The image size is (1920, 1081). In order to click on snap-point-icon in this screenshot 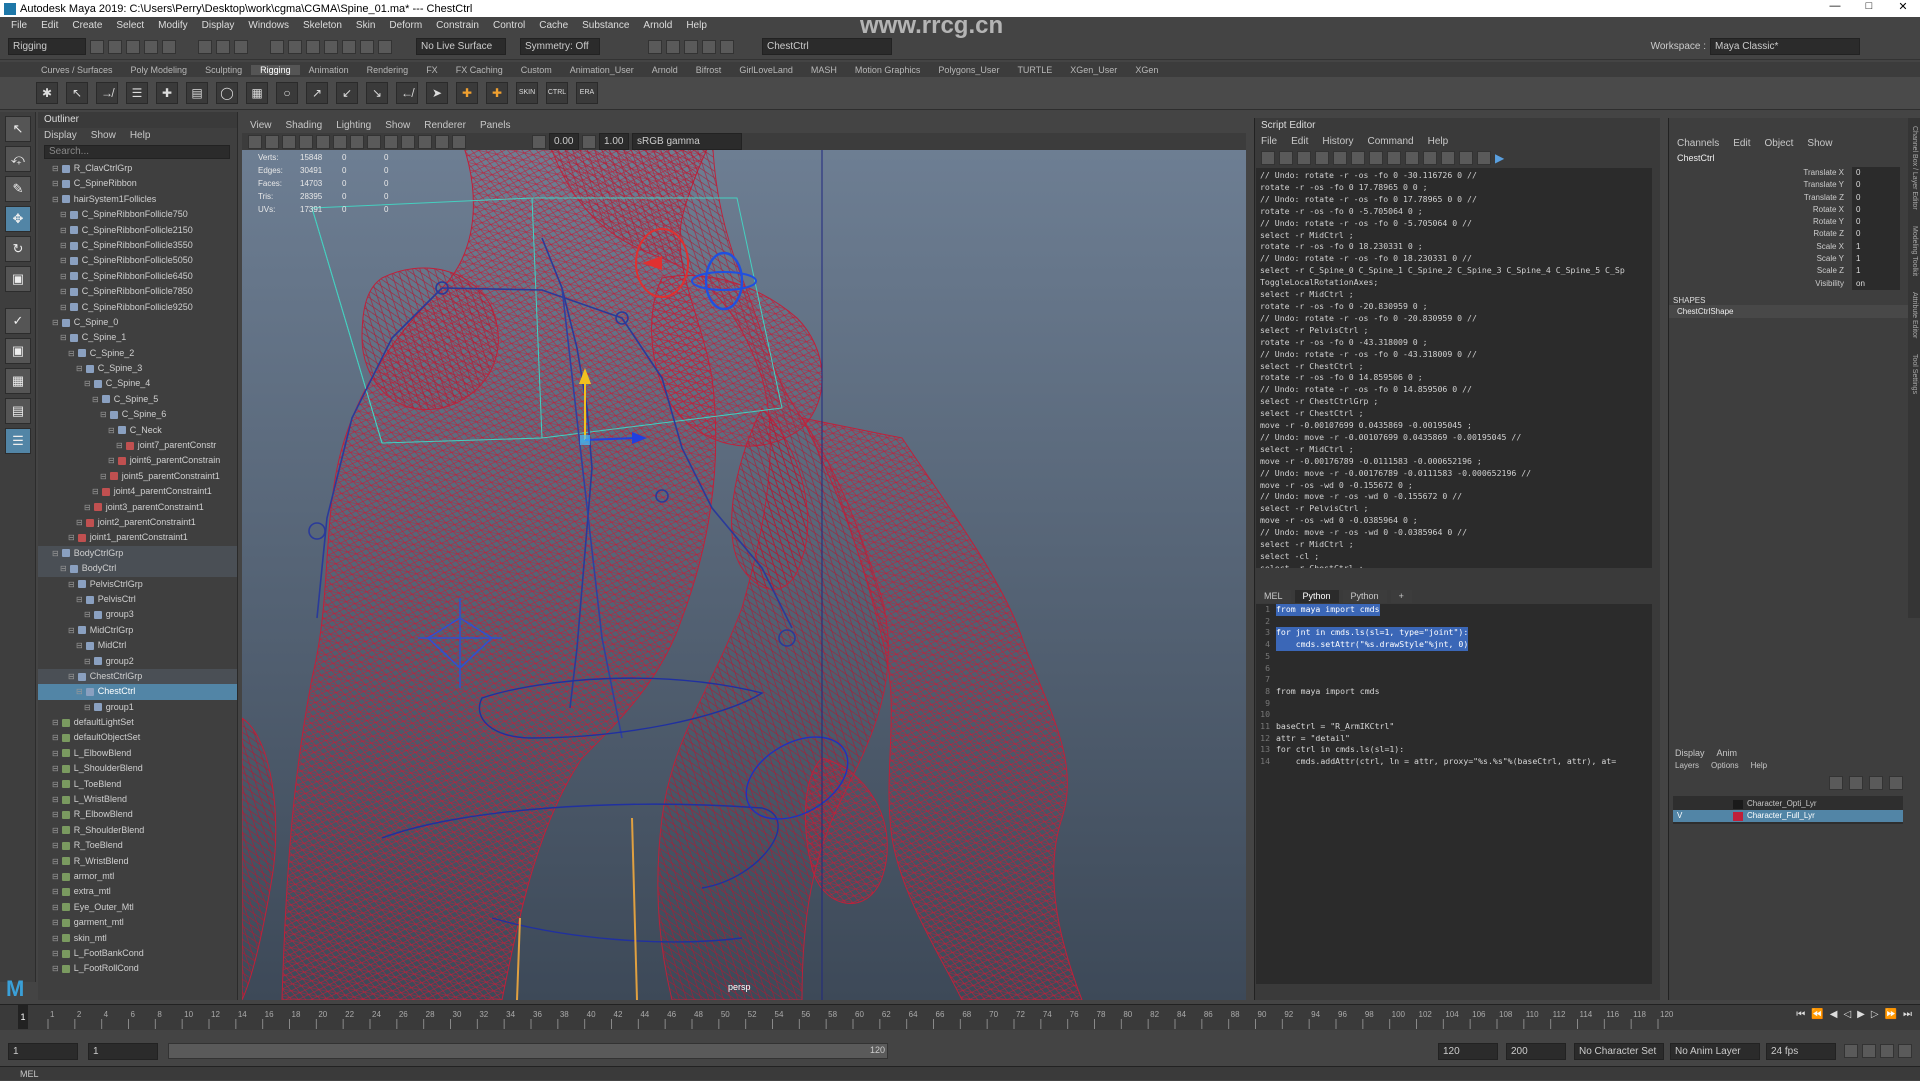, I will do `click(313, 46)`.